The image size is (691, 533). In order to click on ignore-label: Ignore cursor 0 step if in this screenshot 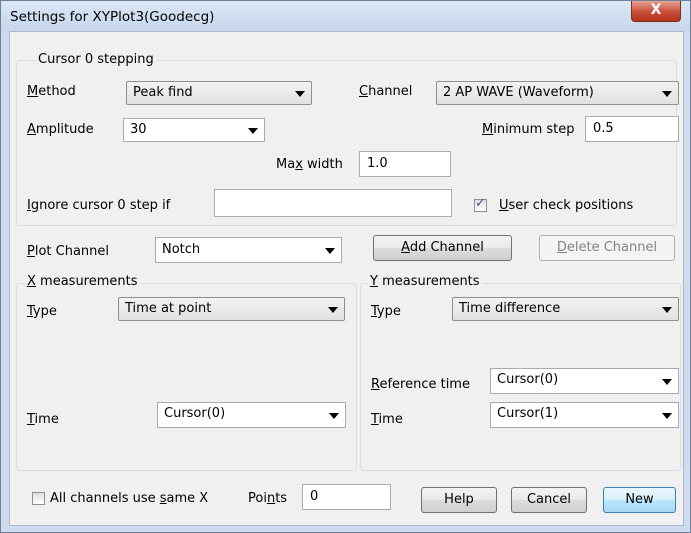, I will do `click(99, 205)`.